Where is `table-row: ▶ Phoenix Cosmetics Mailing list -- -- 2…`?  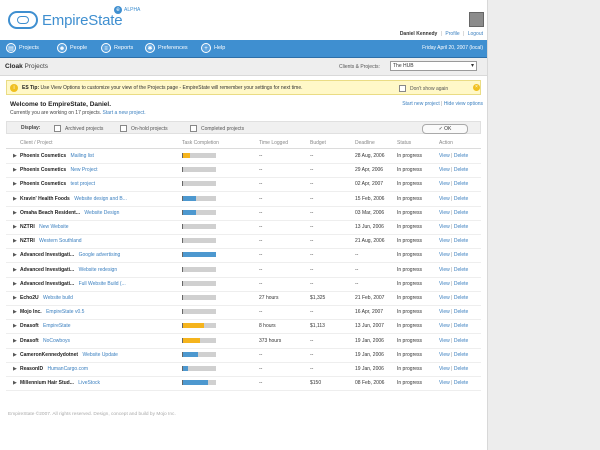 table-row: ▶ Phoenix Cosmetics Mailing list -- -- 2… is located at coordinates (243, 156).